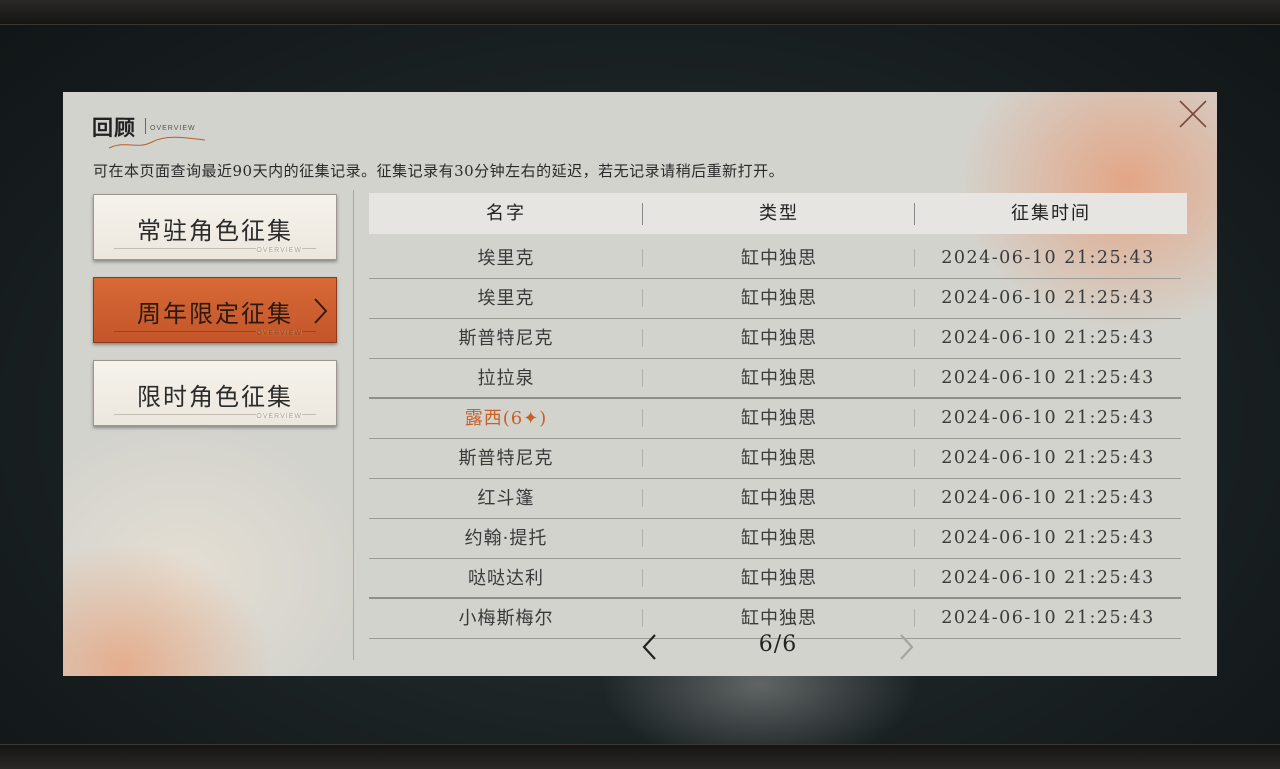 This screenshot has width=1280, height=769. I want to click on panel-header: 回顾 OVERVIEW, so click(192, 132).